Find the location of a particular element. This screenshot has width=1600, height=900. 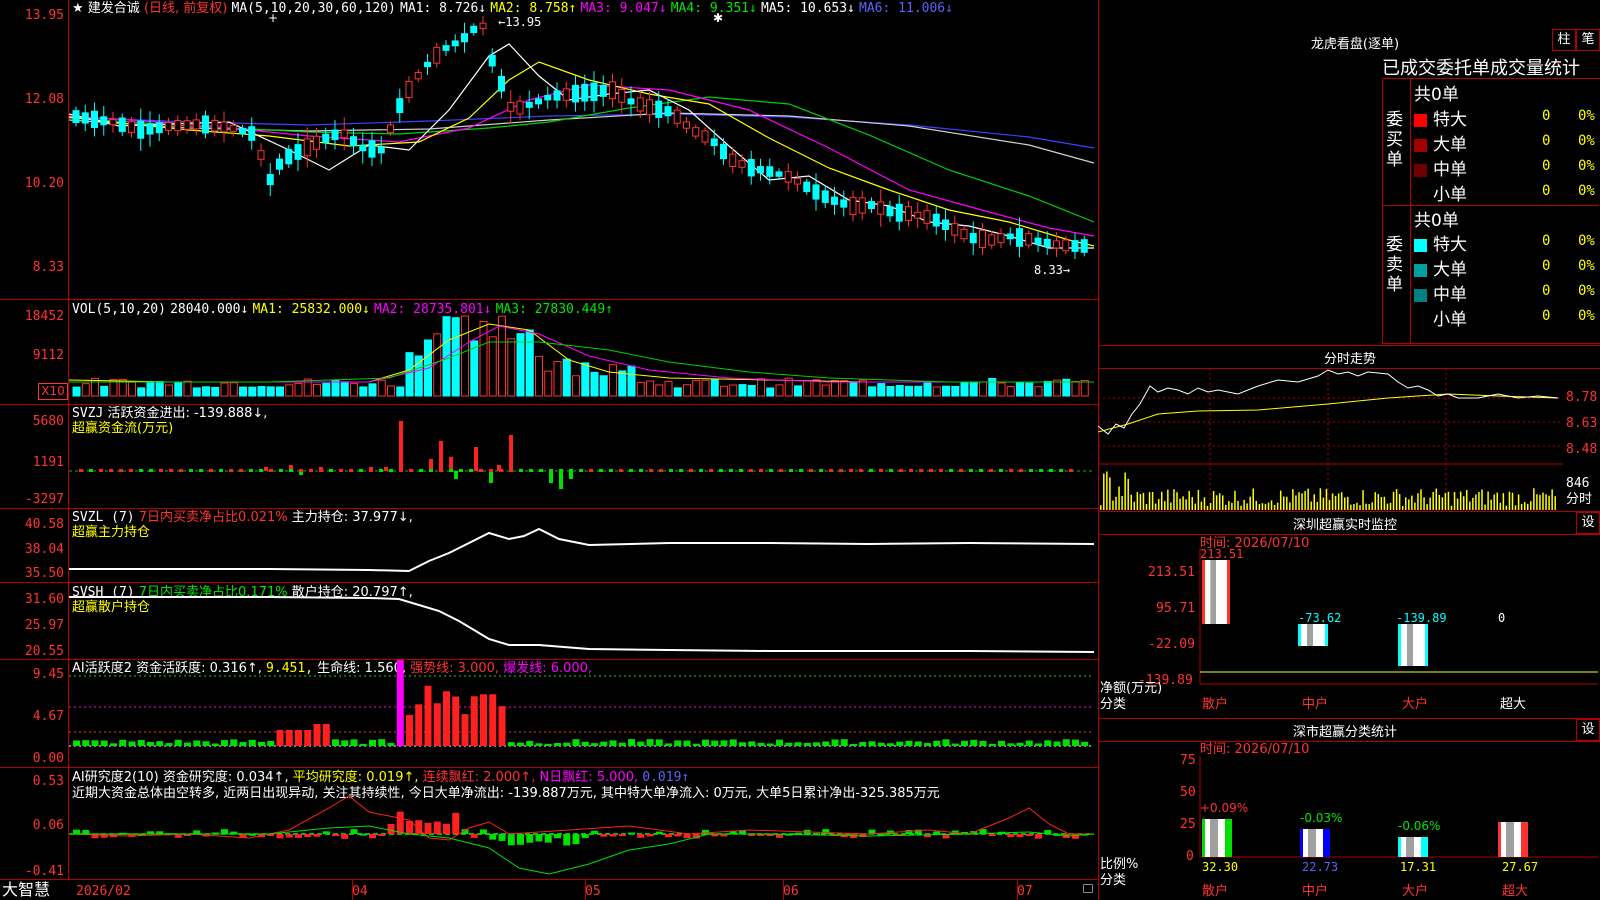

classify-settings-button: 设 is located at coordinates (1588, 730).